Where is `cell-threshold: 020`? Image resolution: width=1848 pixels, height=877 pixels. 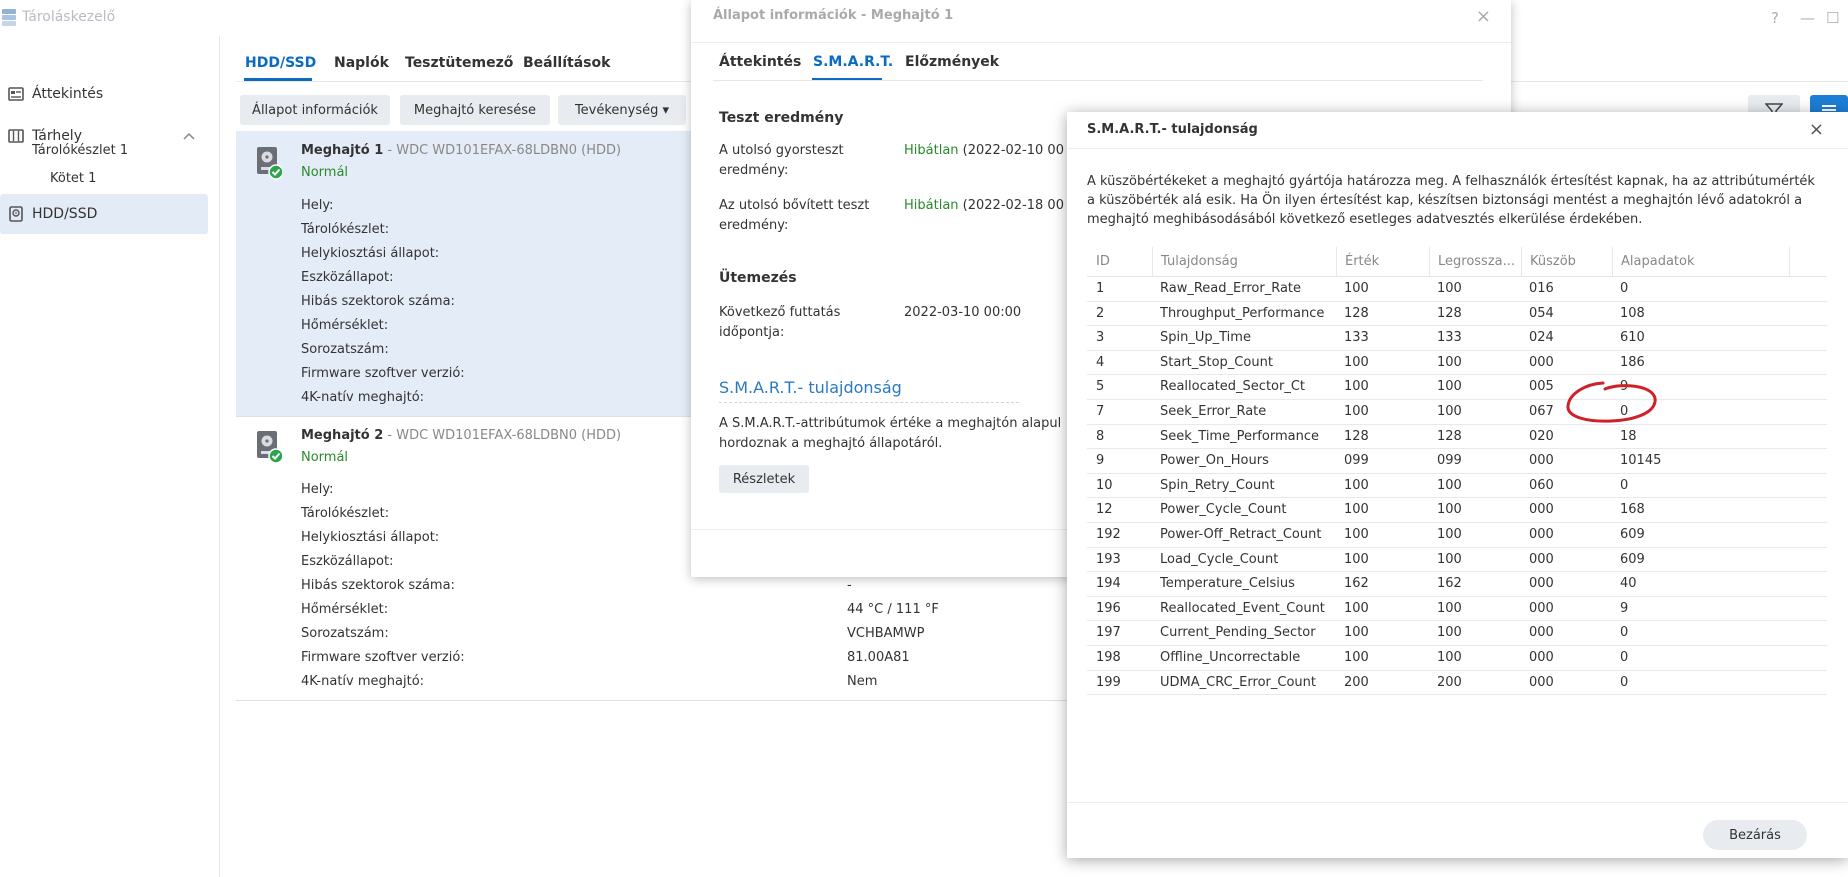 cell-threshold: 020 is located at coordinates (1541, 436).